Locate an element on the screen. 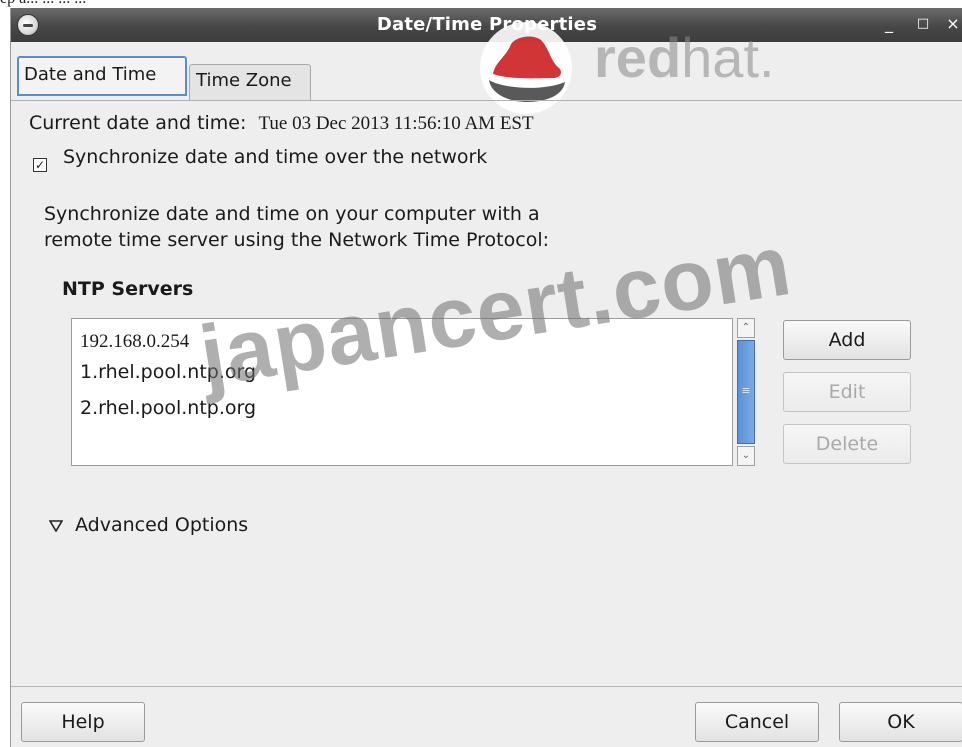 This screenshot has width=962, height=747. current-datetime-label: Current date and time: is located at coordinates (138, 123).